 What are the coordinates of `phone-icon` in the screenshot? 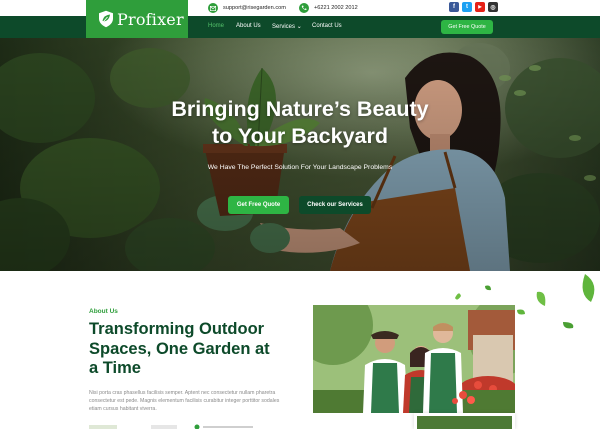 It's located at (304, 8).